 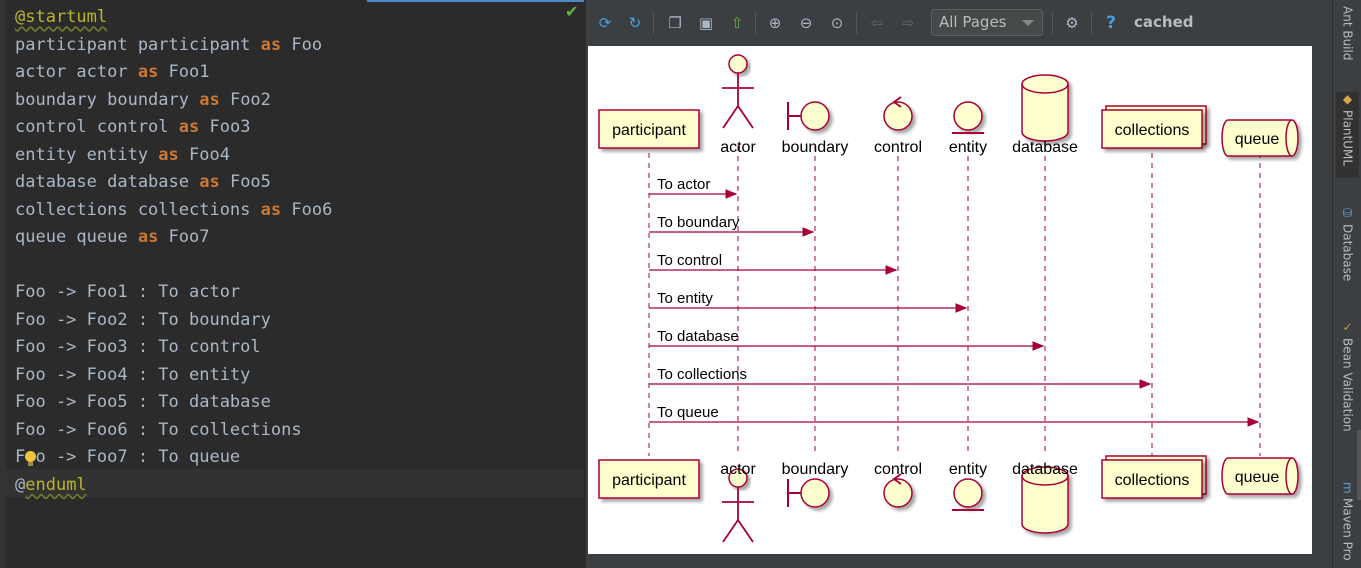 What do you see at coordinates (698, 222) in the screenshot?
I see `message-label: To boundary` at bounding box center [698, 222].